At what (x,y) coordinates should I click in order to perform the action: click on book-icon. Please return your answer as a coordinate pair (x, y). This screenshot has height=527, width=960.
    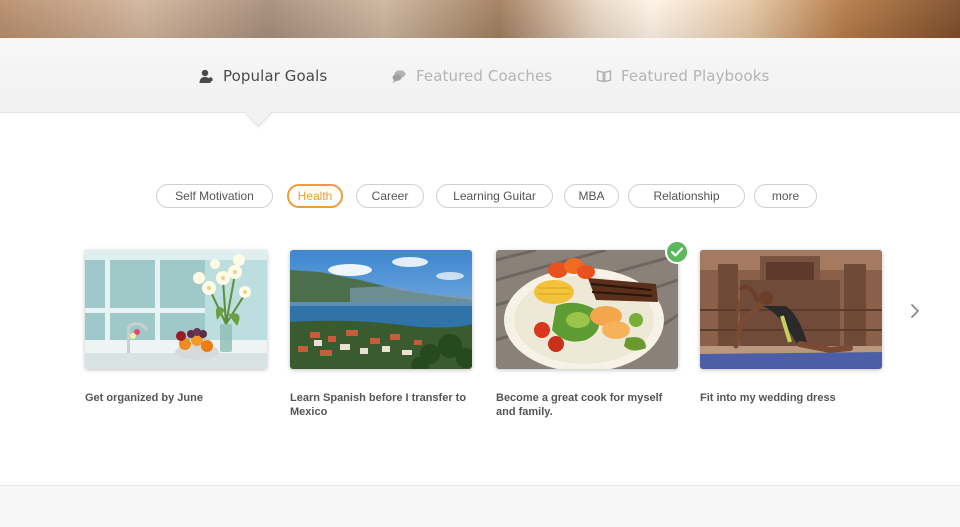
    Looking at the image, I should click on (604, 76).